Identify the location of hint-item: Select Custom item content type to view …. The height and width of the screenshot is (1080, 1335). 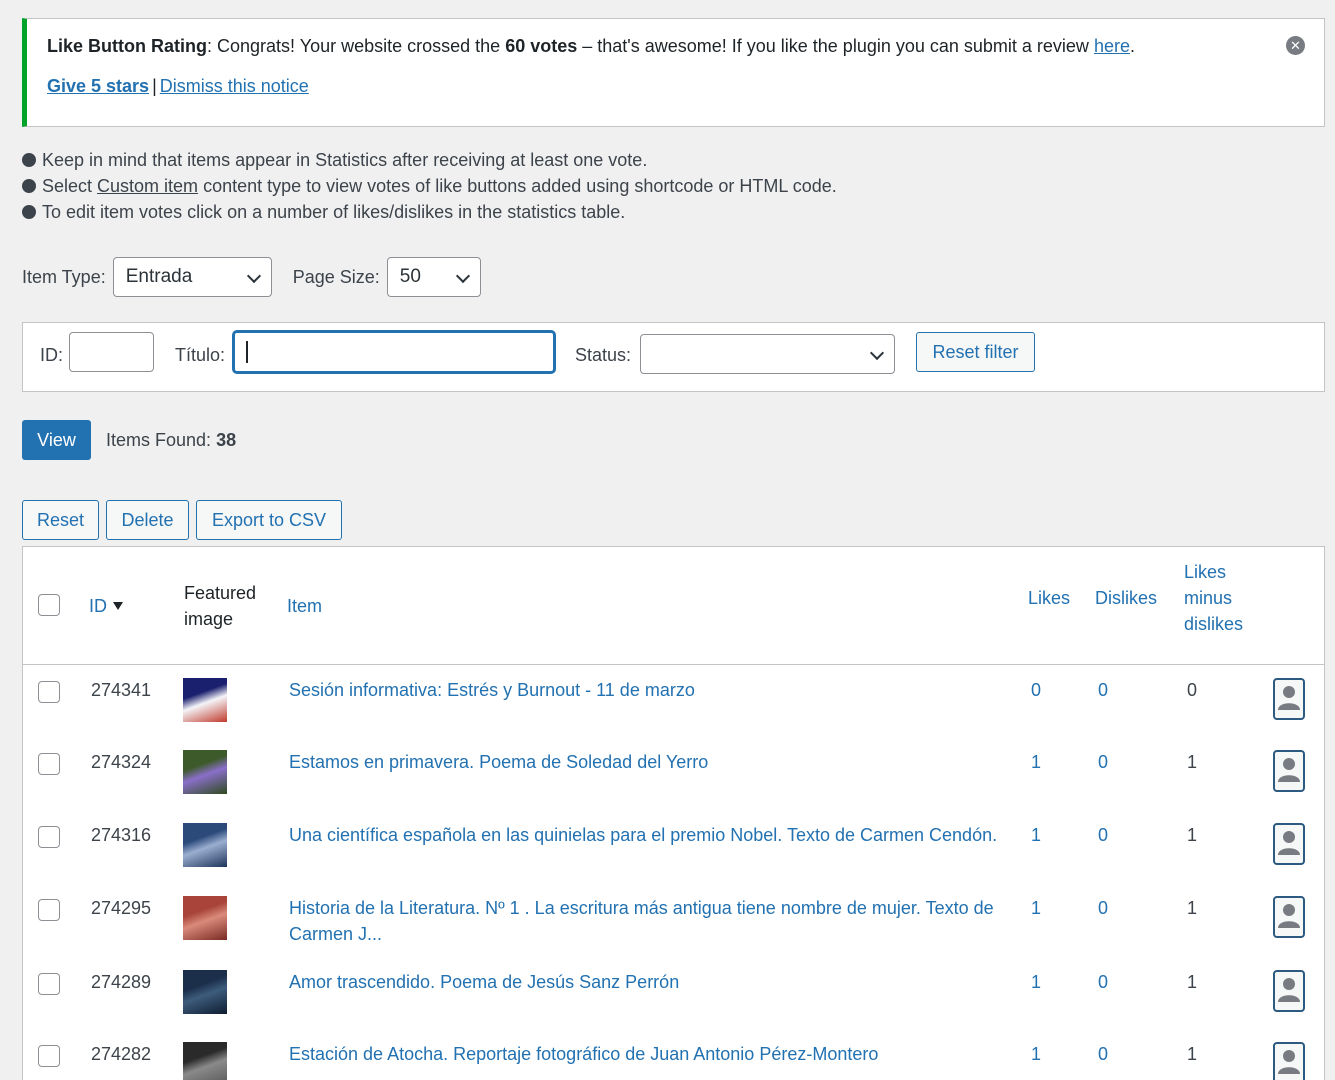
(429, 188).